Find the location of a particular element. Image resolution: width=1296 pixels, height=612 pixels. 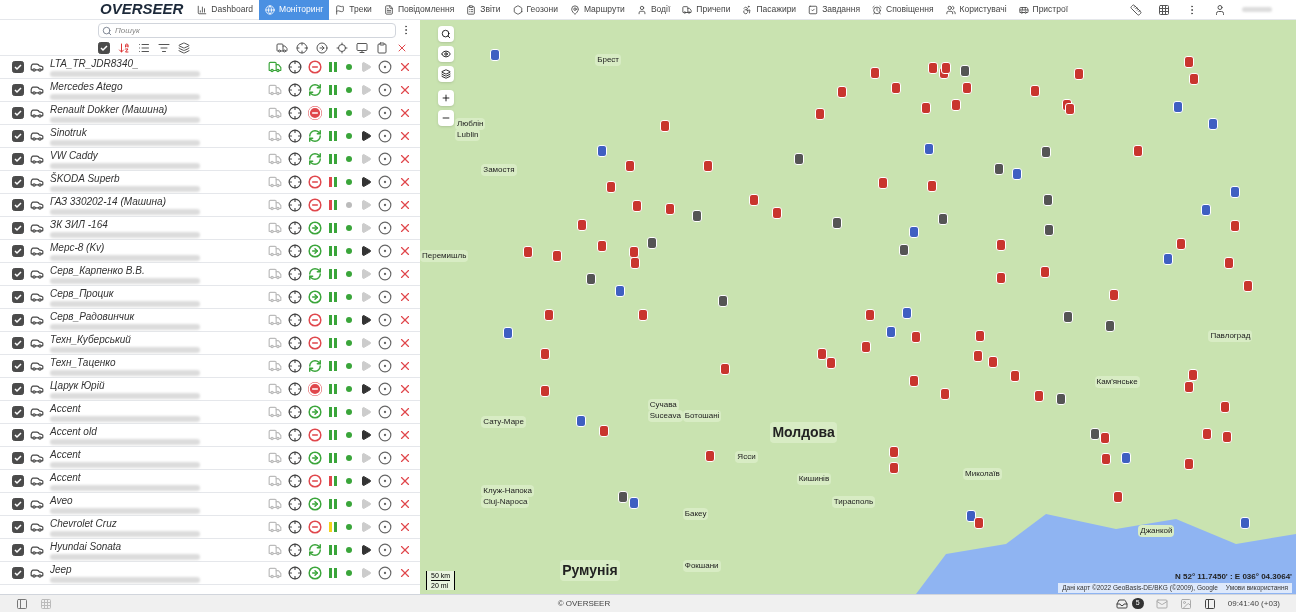

layers-button is located at coordinates (446, 74).